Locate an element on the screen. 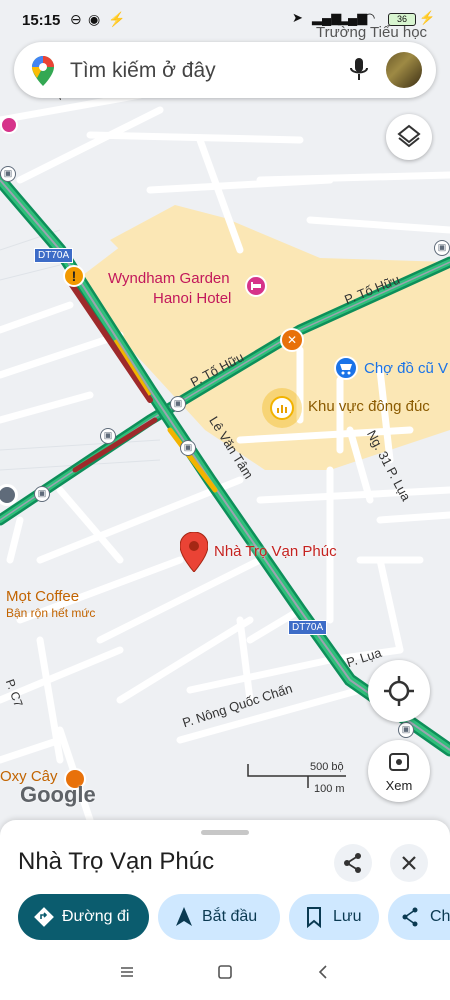  menu-icon is located at coordinates (127, 972).